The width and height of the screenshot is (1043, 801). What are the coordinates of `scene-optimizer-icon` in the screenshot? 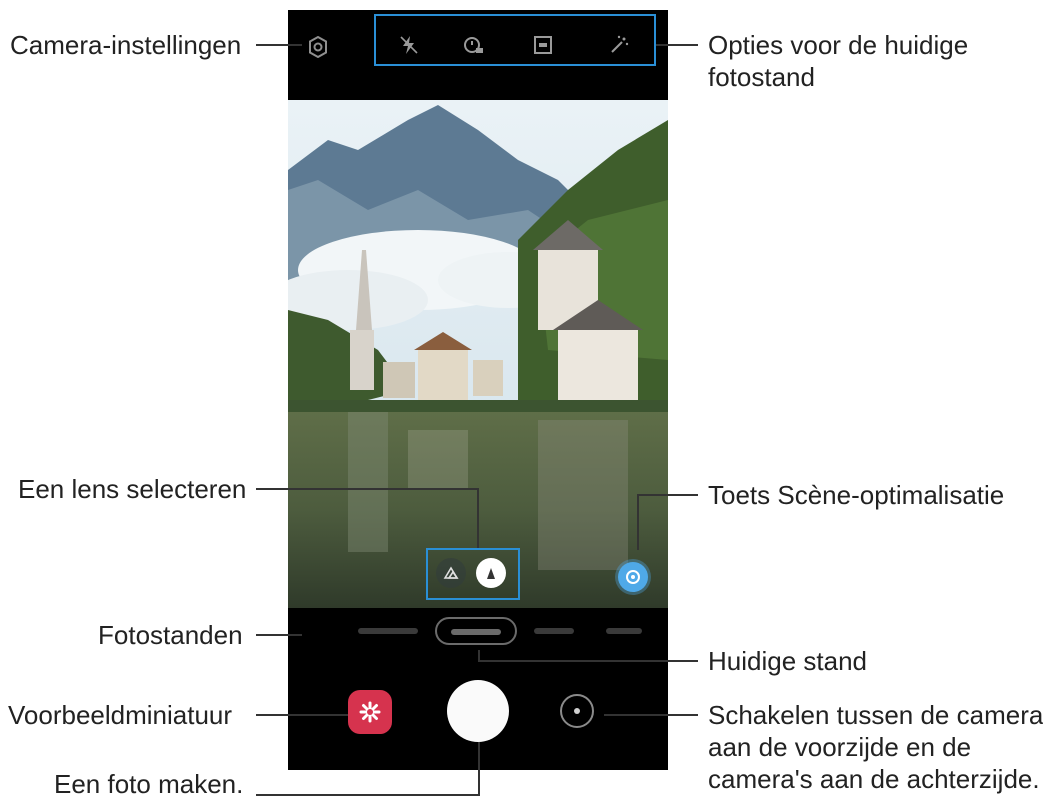 It's located at (633, 577).